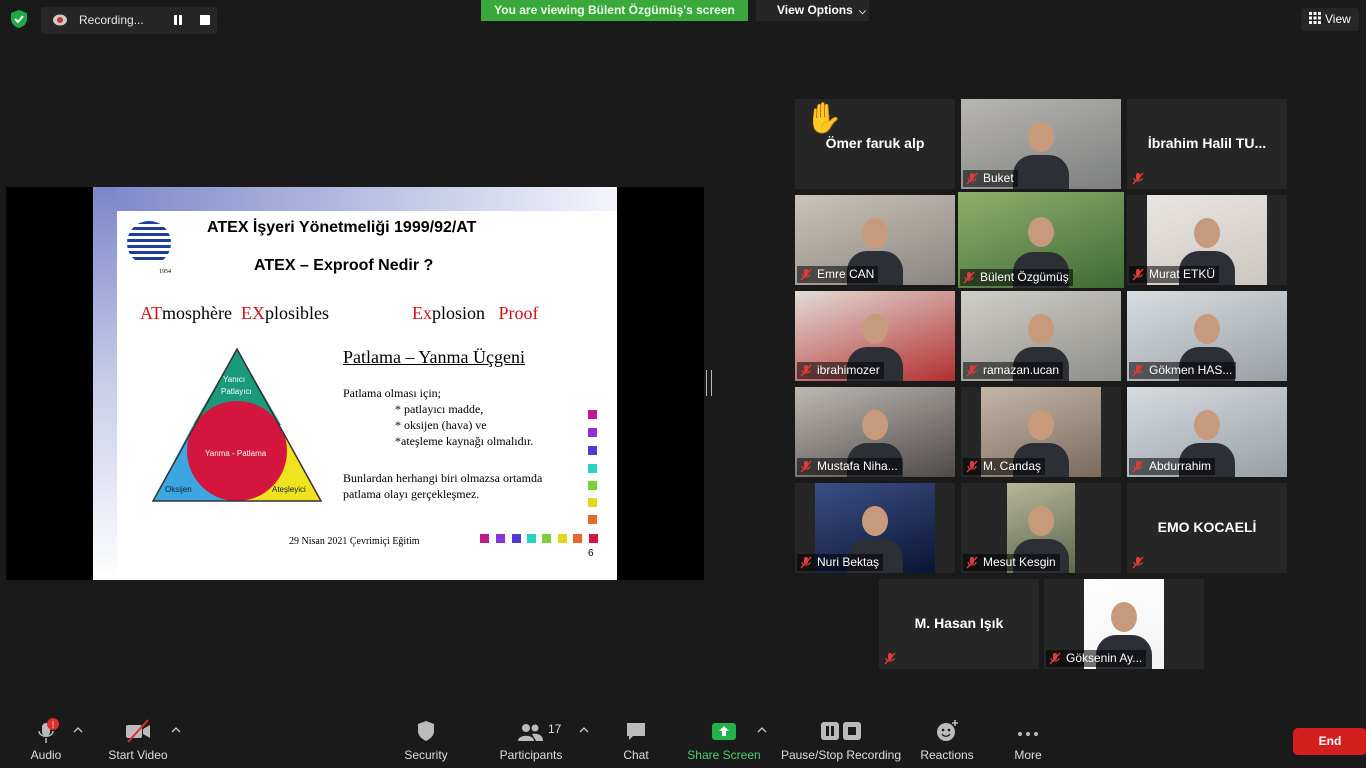  I want to click on audio-label: Audio, so click(46, 755).